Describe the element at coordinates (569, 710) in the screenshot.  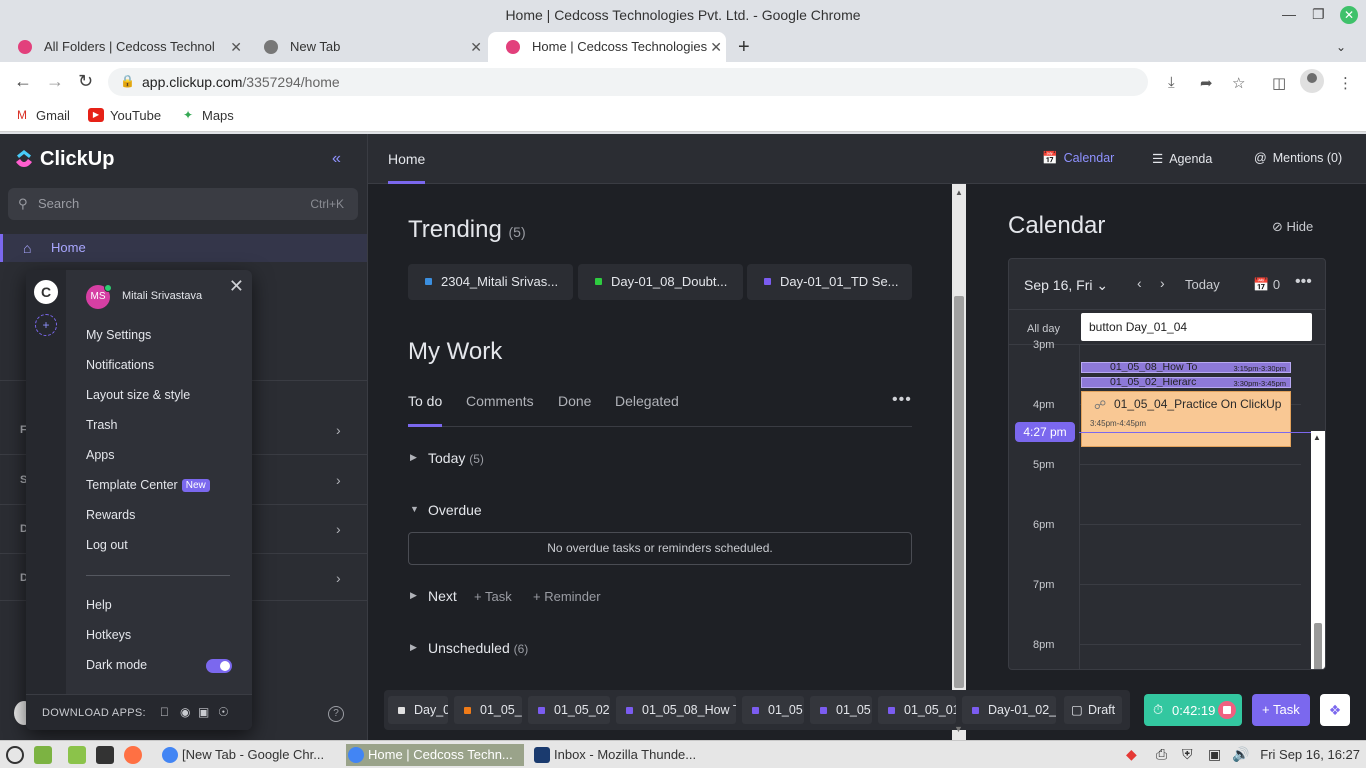
I see `tray-task-chip: 01_05_02` at that location.